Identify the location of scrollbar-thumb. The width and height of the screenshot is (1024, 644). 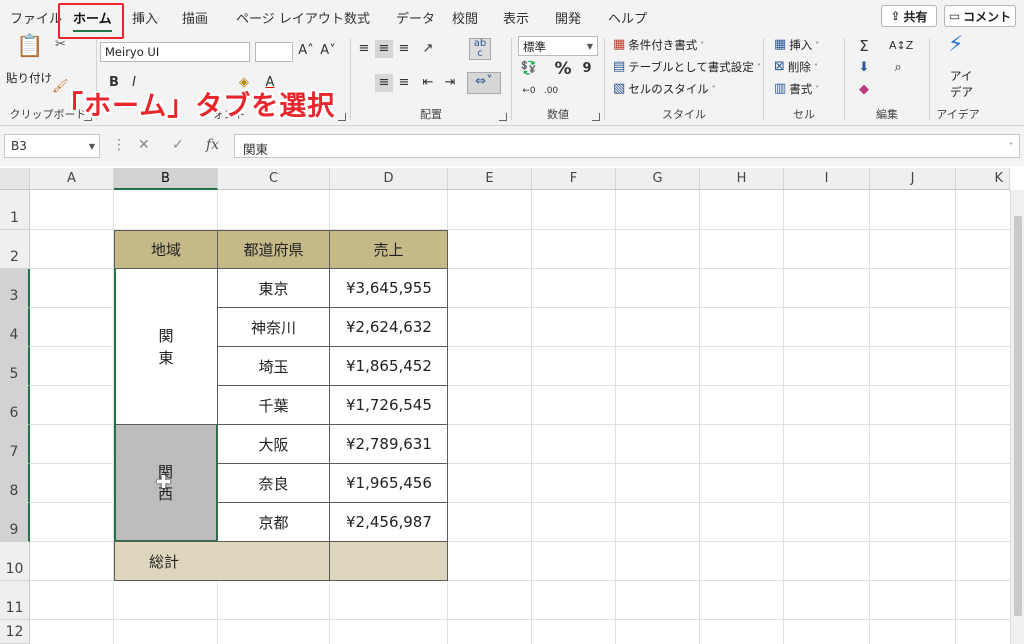
(1018, 416).